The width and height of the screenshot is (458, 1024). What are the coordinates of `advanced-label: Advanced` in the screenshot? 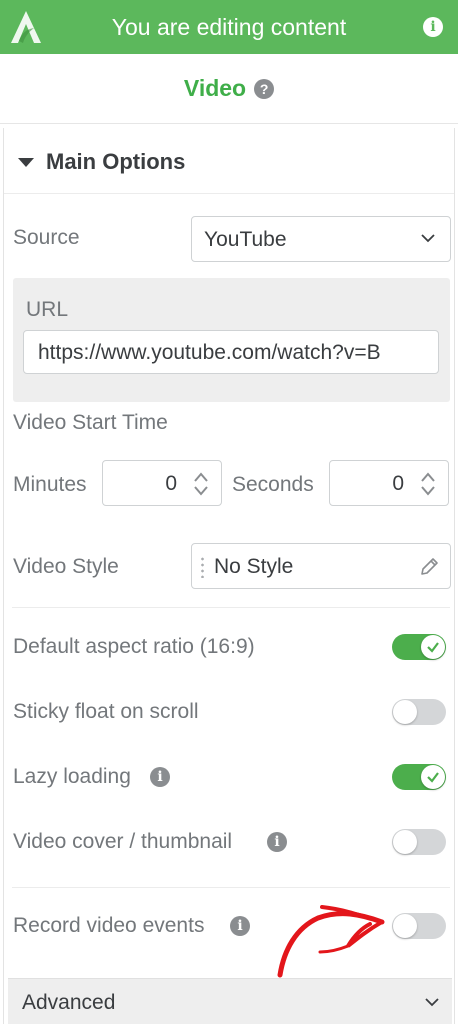 It's located at (69, 1002).